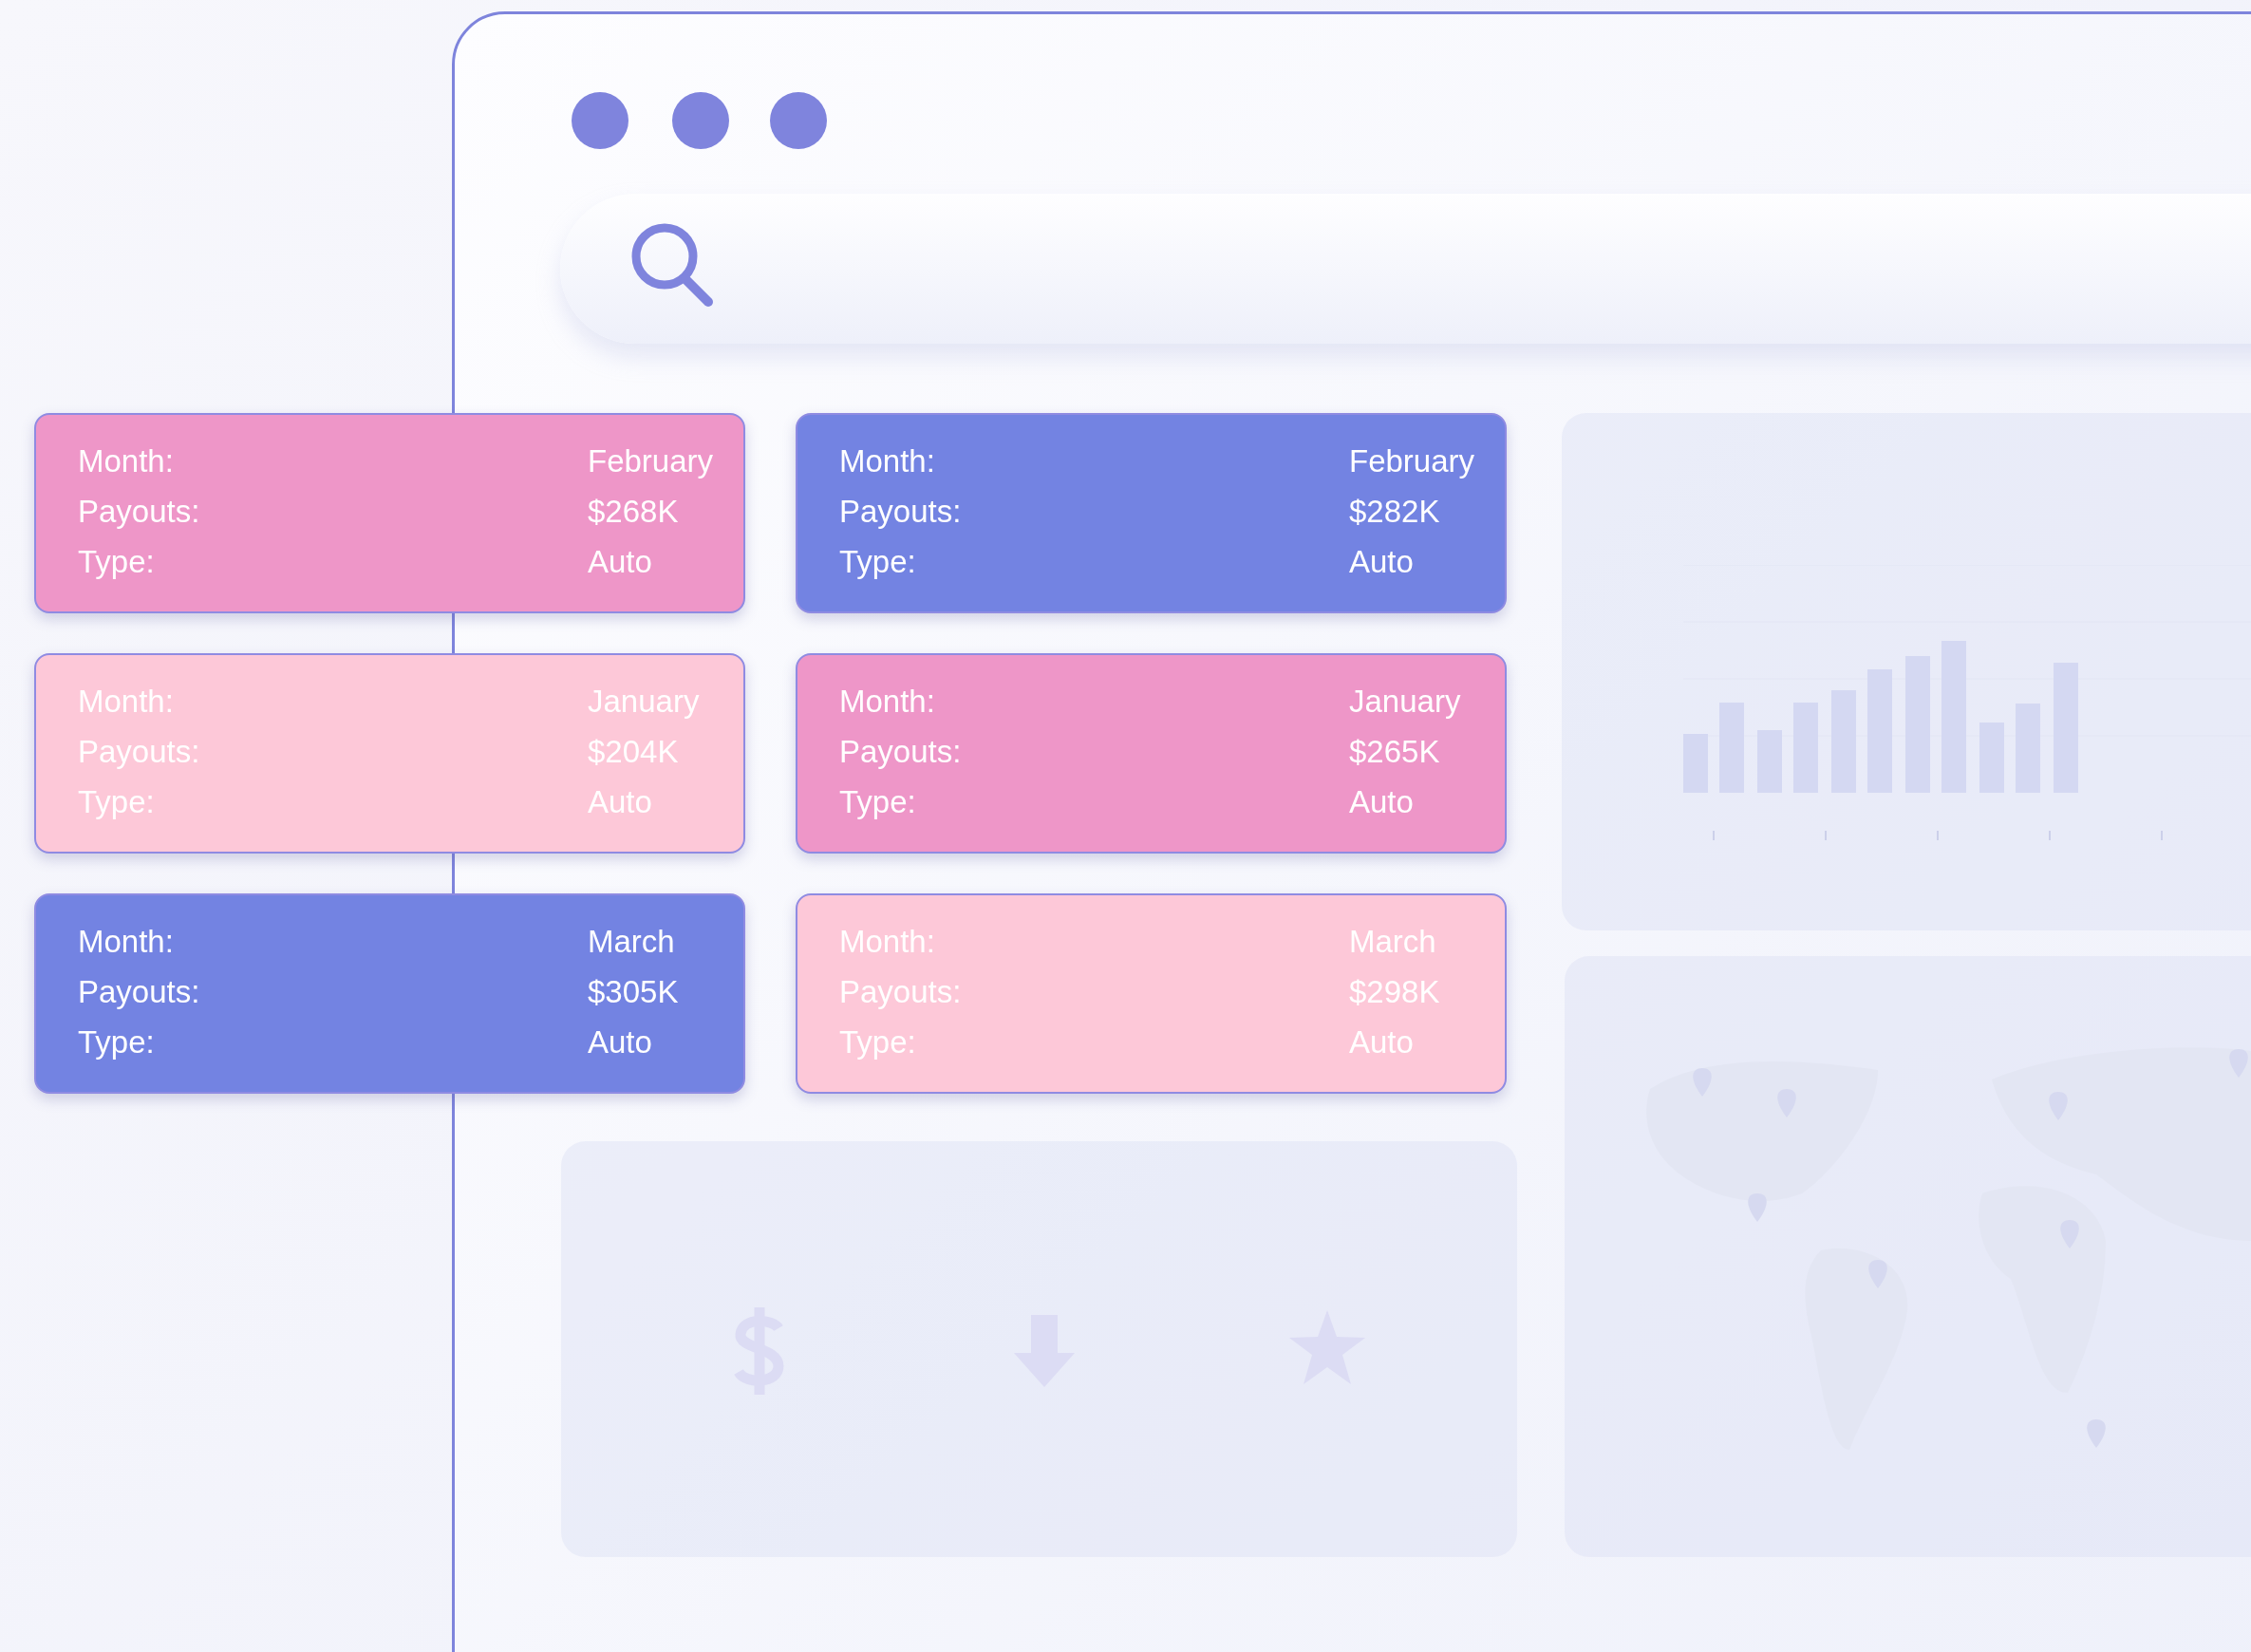  I want to click on field-value: January, so click(1405, 701).